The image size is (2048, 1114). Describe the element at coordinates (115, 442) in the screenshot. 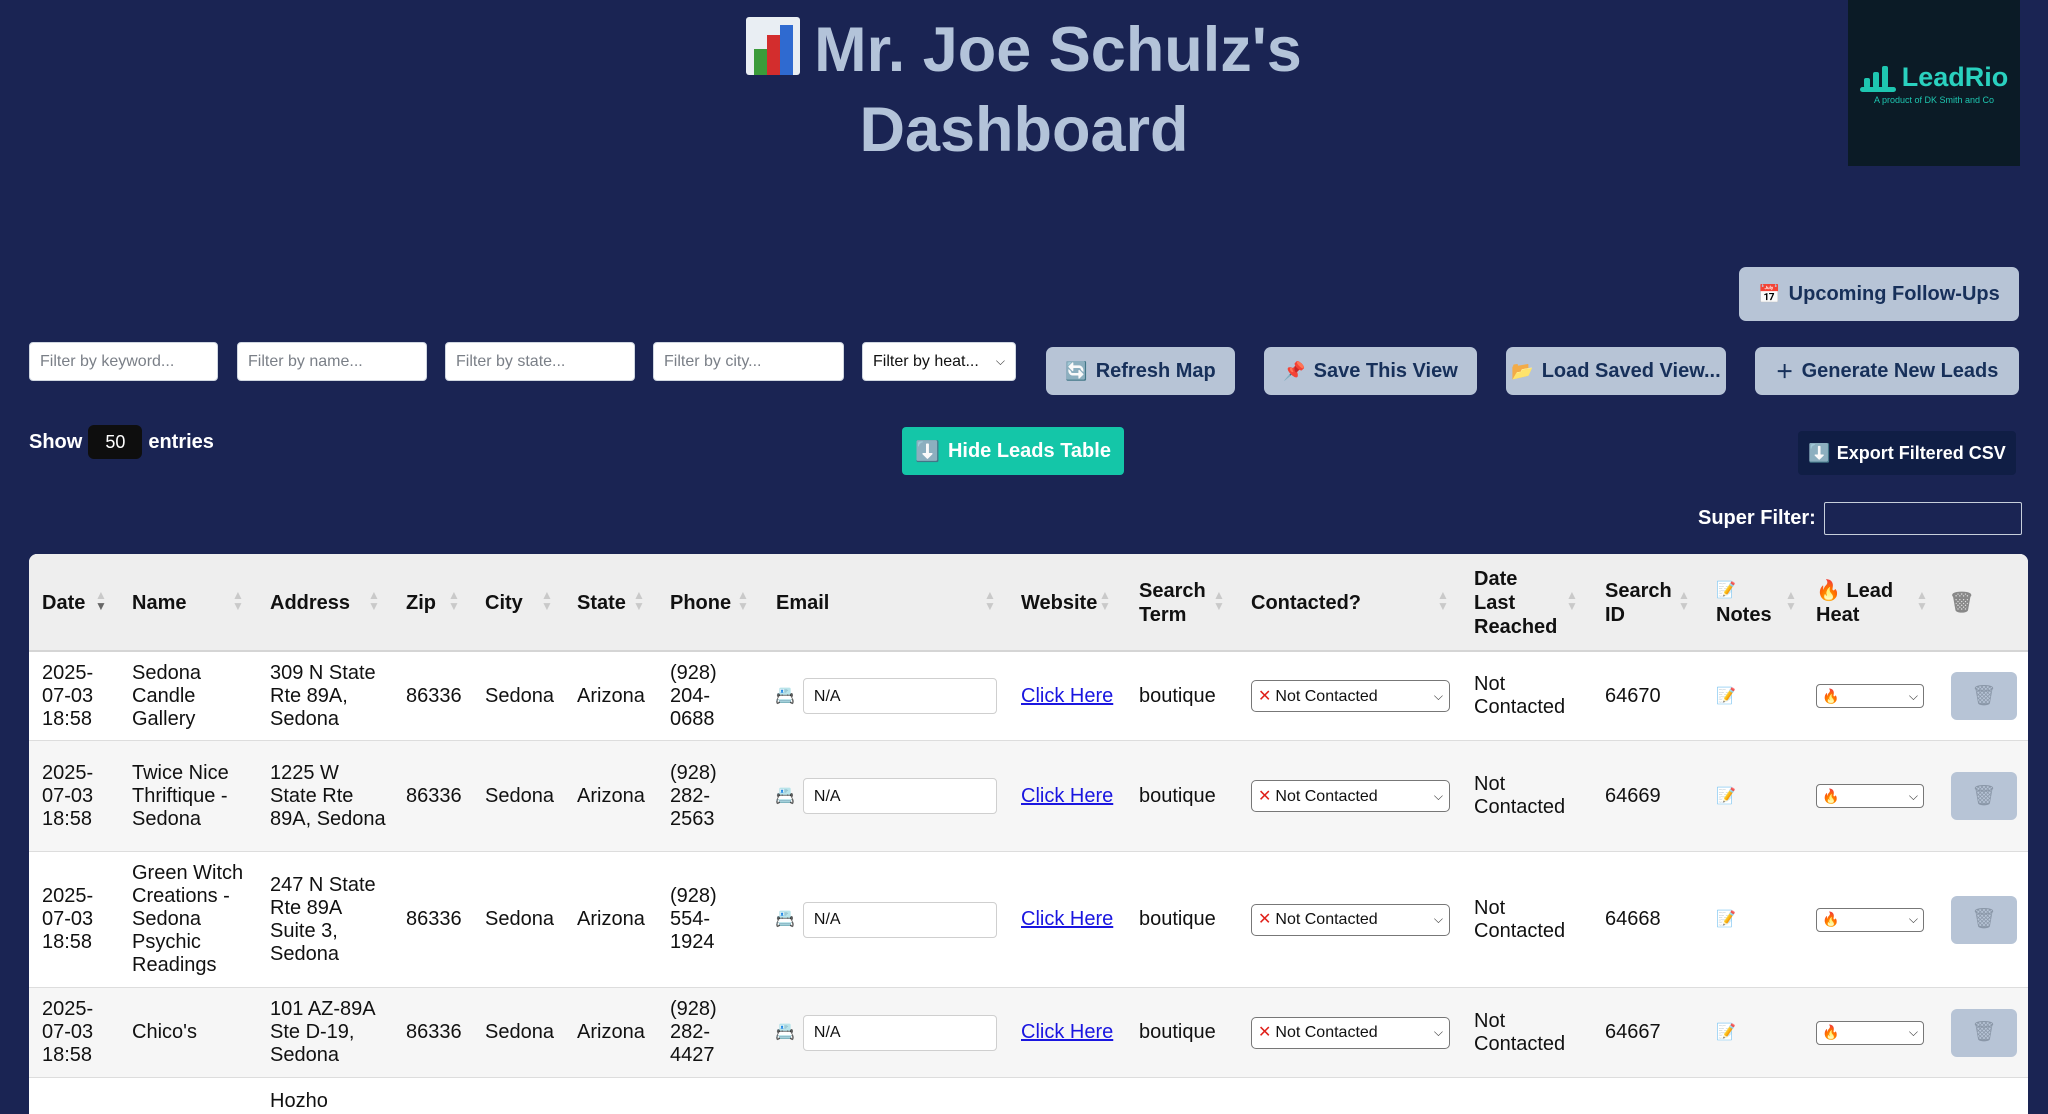

I see `entries-count-select: 50` at that location.